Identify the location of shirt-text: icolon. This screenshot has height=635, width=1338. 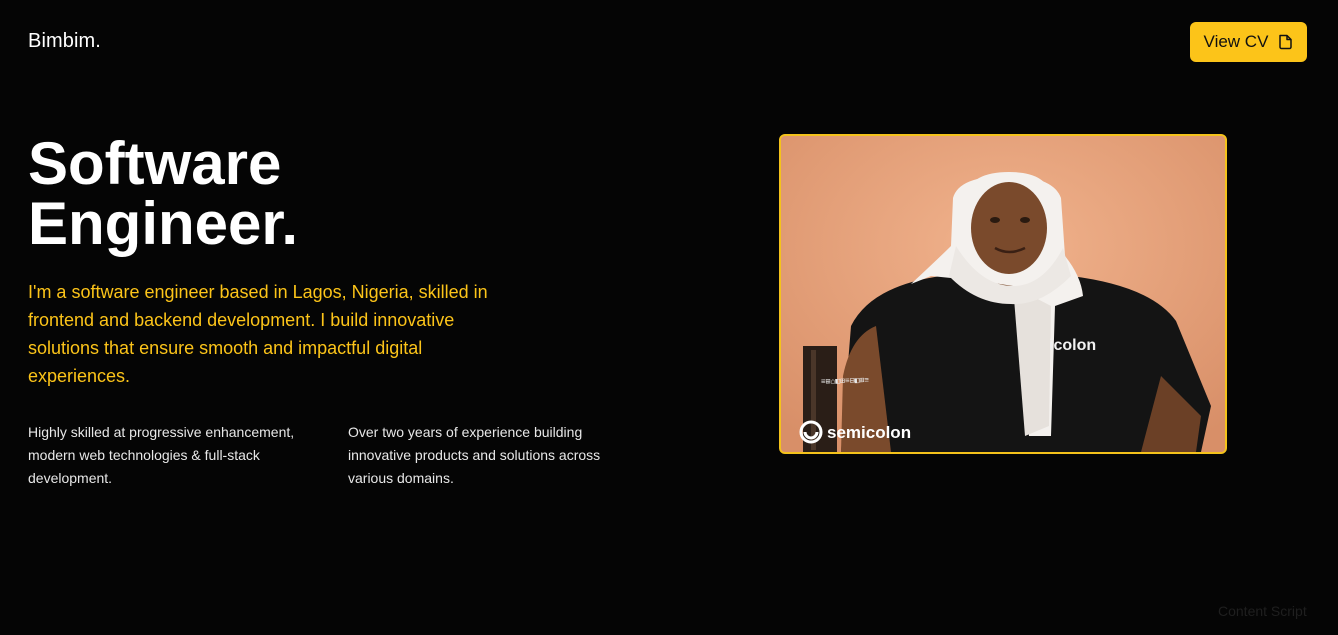
(1072, 345).